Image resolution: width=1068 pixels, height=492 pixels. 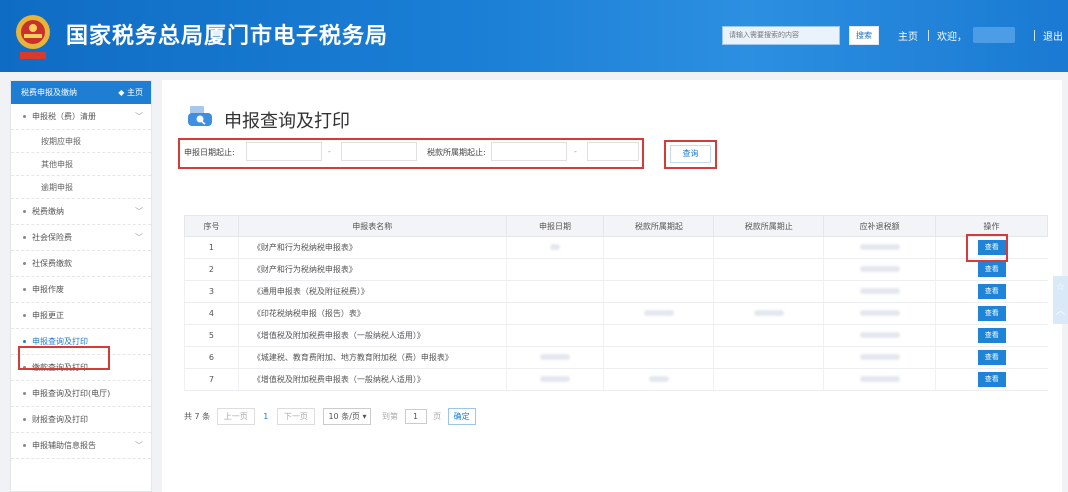 I want to click on emblem-icon, so click(x=33, y=37).